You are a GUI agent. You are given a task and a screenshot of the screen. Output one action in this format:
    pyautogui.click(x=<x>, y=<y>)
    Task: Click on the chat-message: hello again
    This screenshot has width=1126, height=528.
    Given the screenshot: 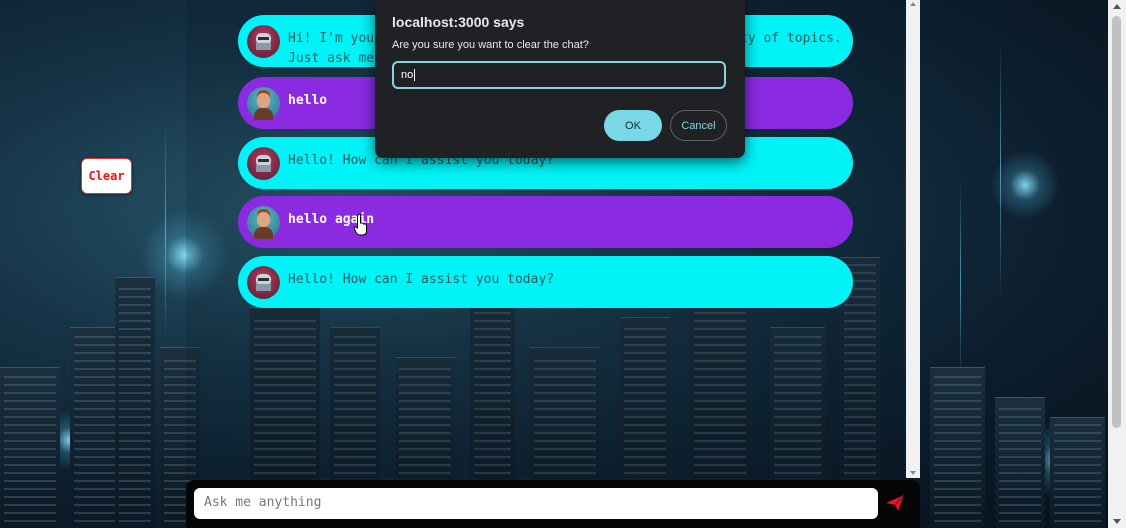 What is the action you would take?
    pyautogui.click(x=545, y=222)
    